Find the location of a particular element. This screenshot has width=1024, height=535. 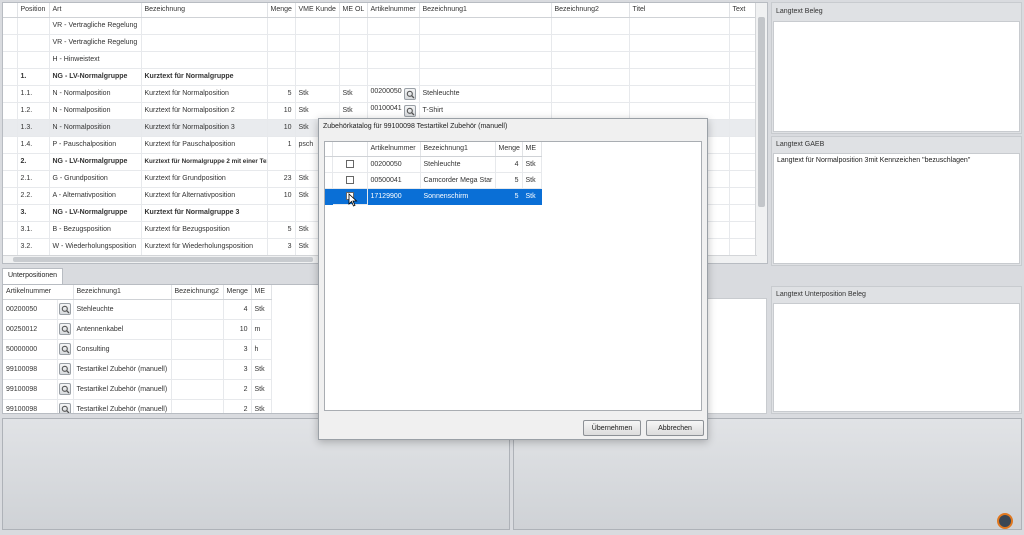

cell-position: 3. is located at coordinates (33, 213).